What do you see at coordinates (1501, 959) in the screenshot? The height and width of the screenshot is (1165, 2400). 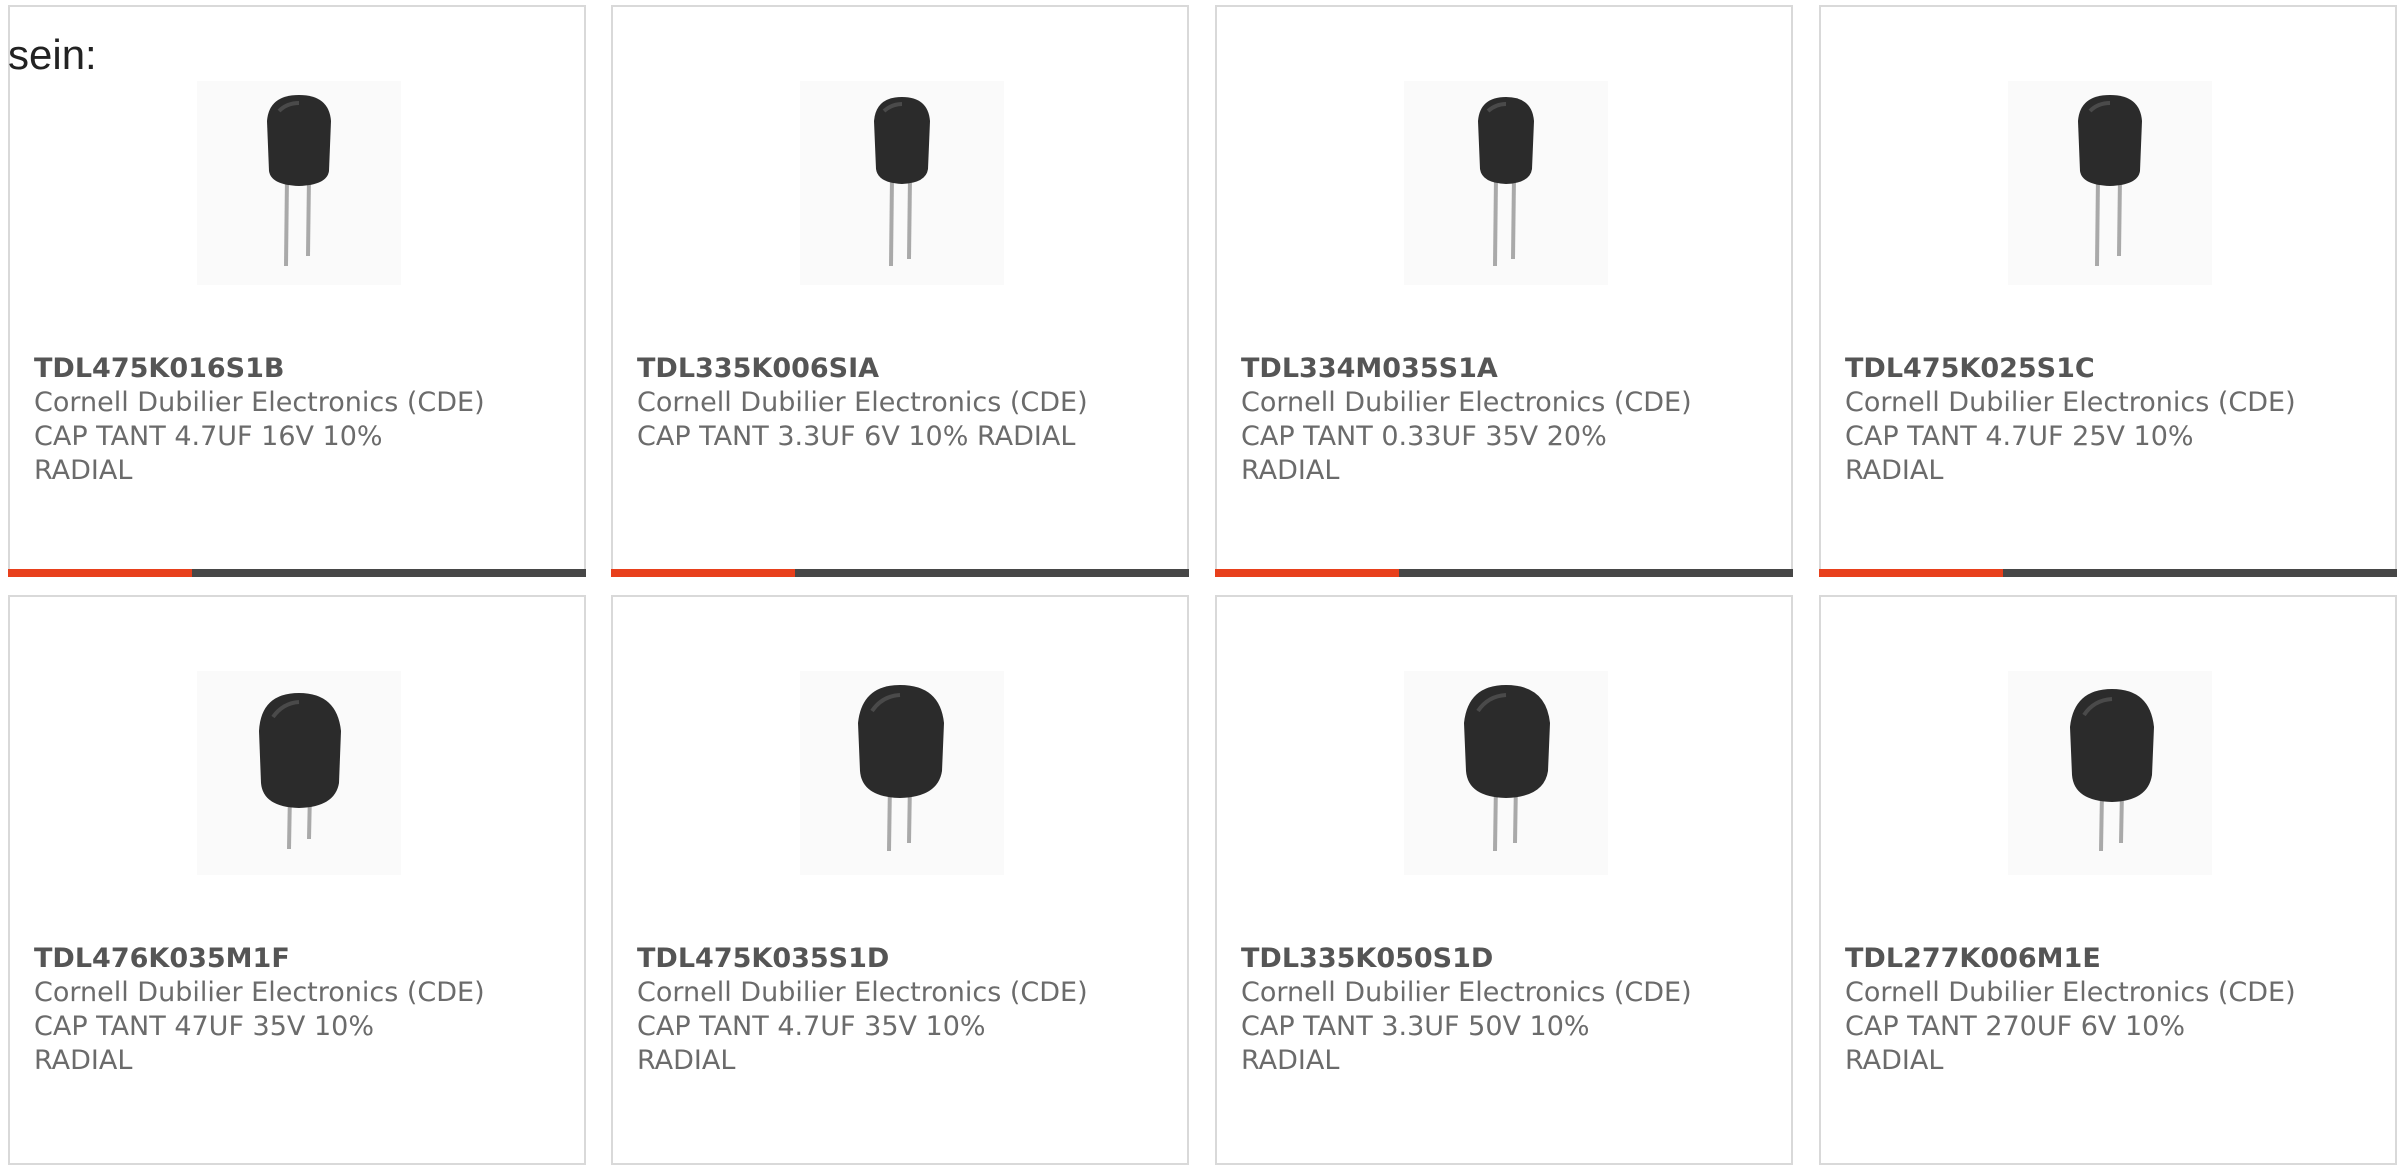 I see `part-number-link: TDL335K050S1D` at bounding box center [1501, 959].